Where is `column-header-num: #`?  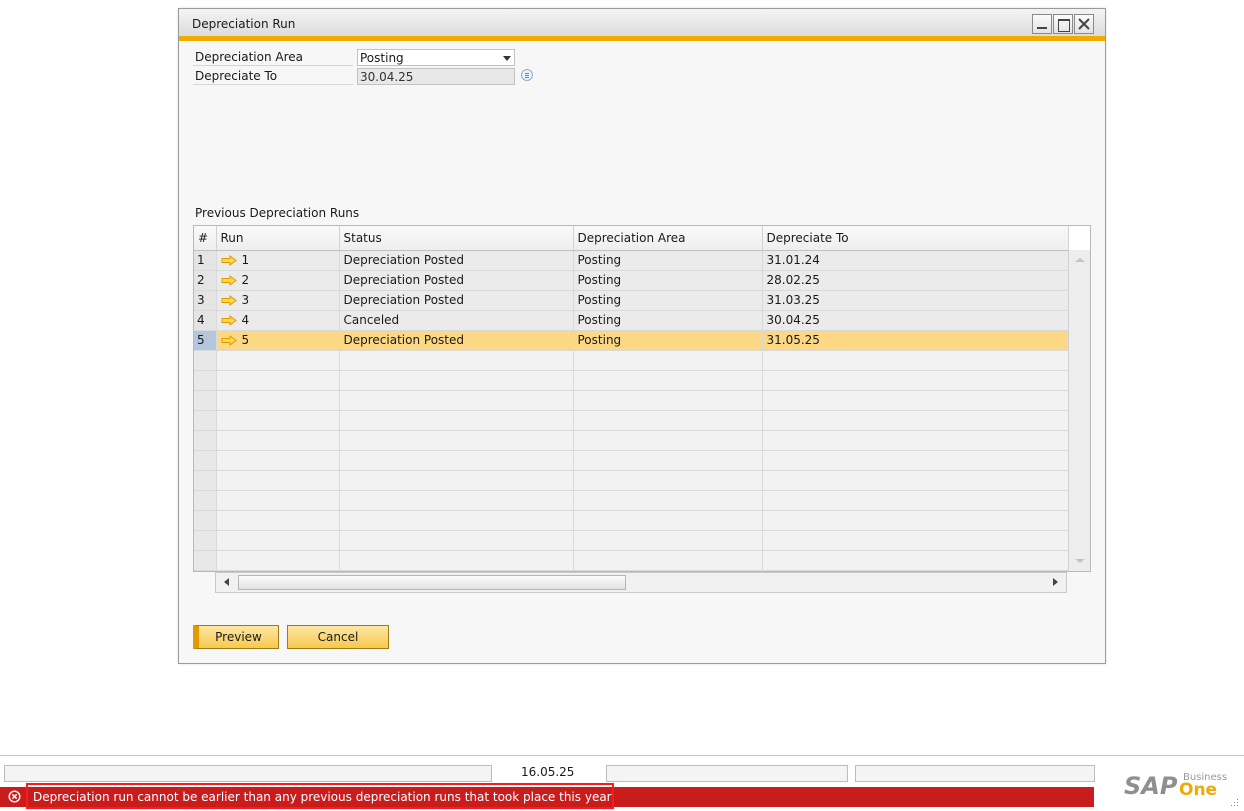
column-header-num: # is located at coordinates (205, 238).